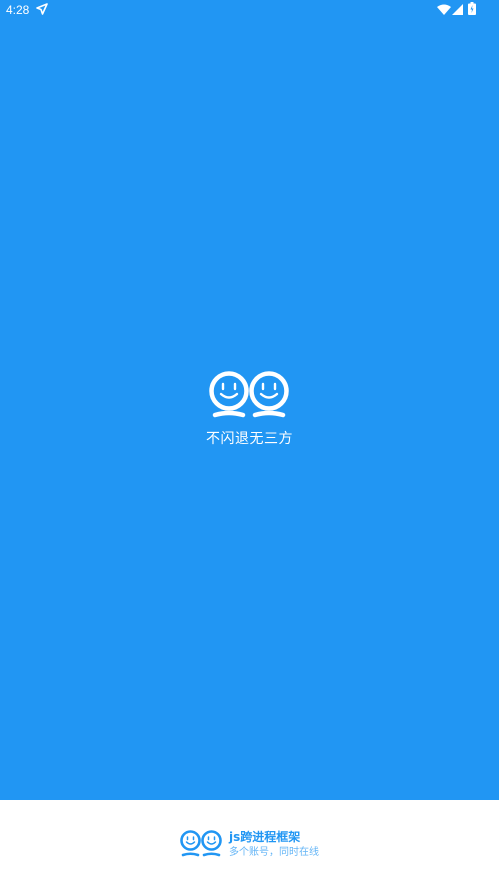  Describe the element at coordinates (18, 10) in the screenshot. I see `status-time: 4:28` at that location.